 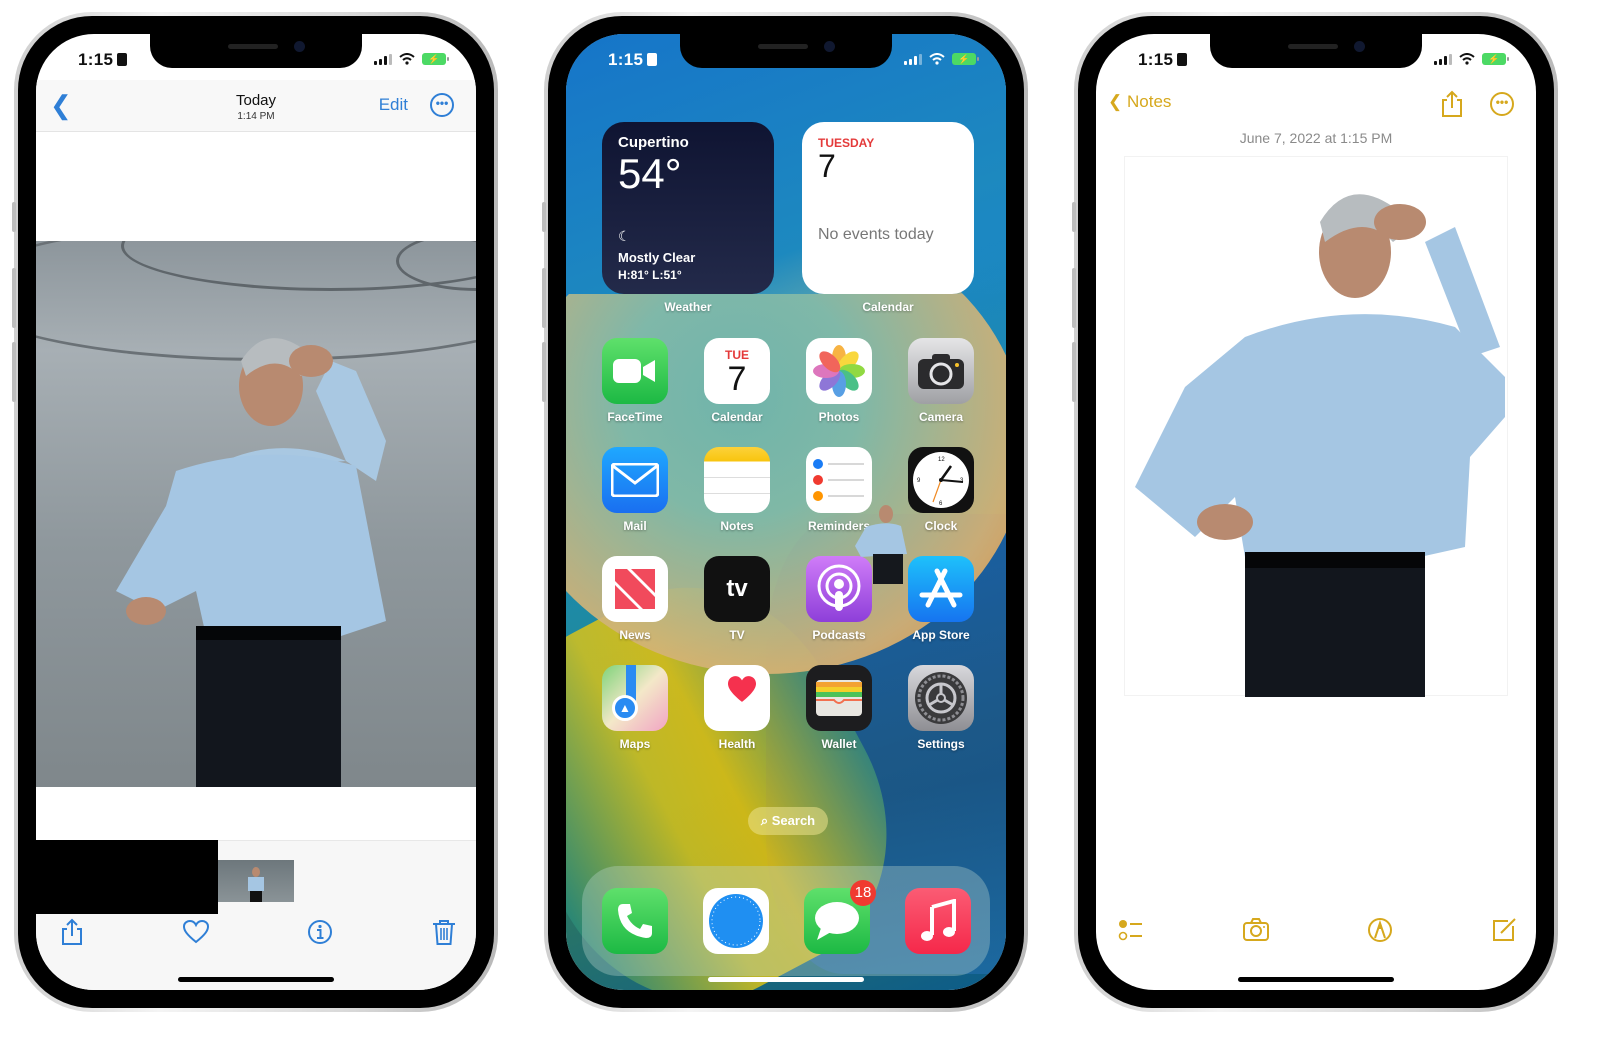 I want to click on app-notes: Notes, so click(x=737, y=490).